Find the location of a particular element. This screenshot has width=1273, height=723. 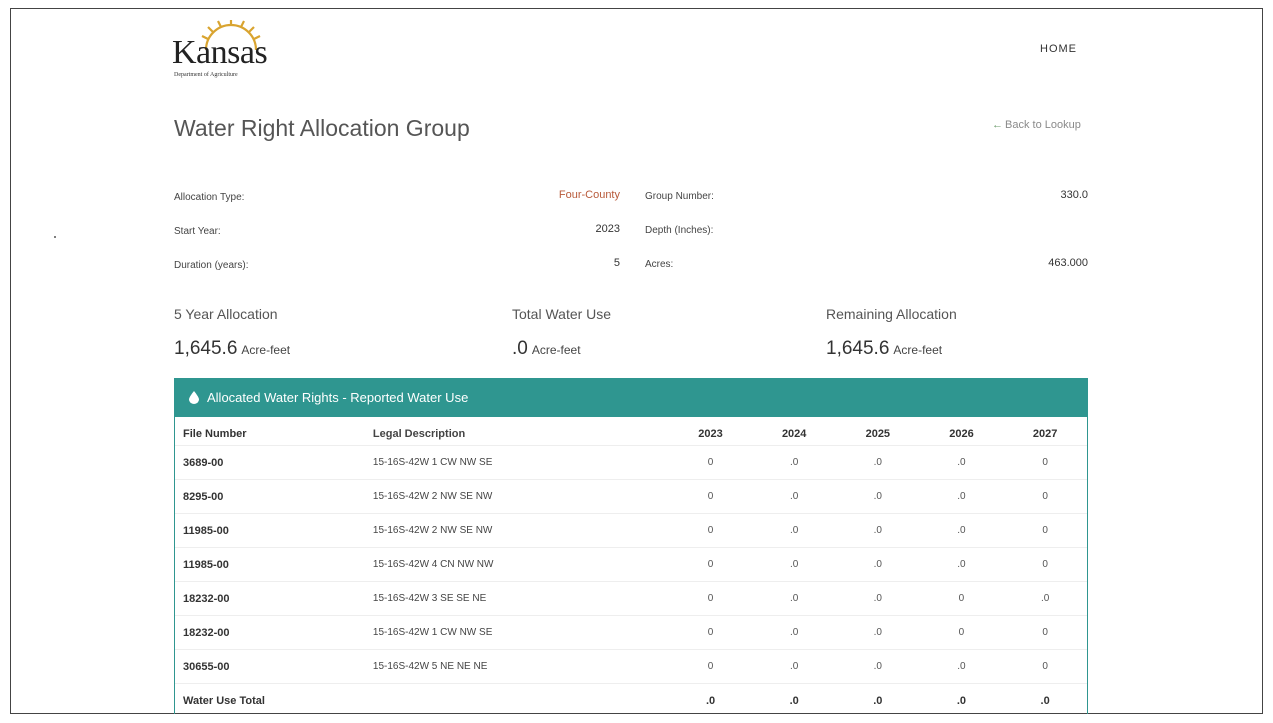

start-year-value: 2023 is located at coordinates (607, 229).